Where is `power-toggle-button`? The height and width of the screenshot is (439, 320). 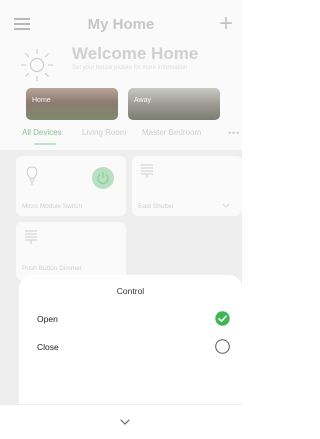 power-toggle-button is located at coordinates (103, 178).